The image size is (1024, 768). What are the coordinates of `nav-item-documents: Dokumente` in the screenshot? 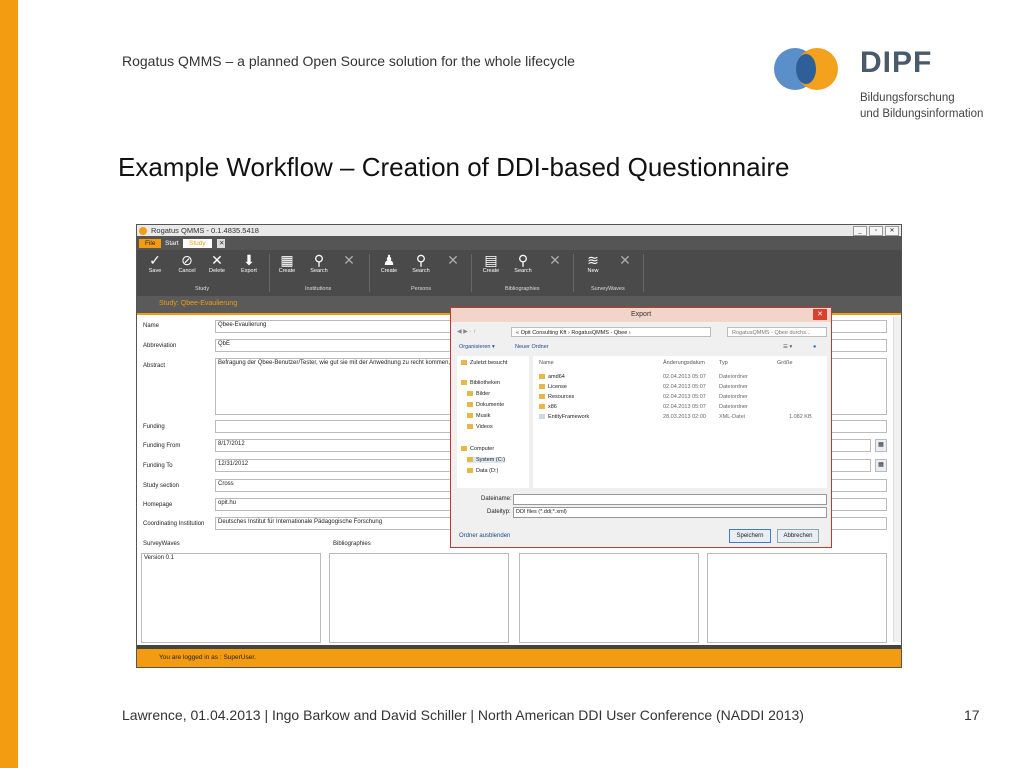 It's located at (485, 405).